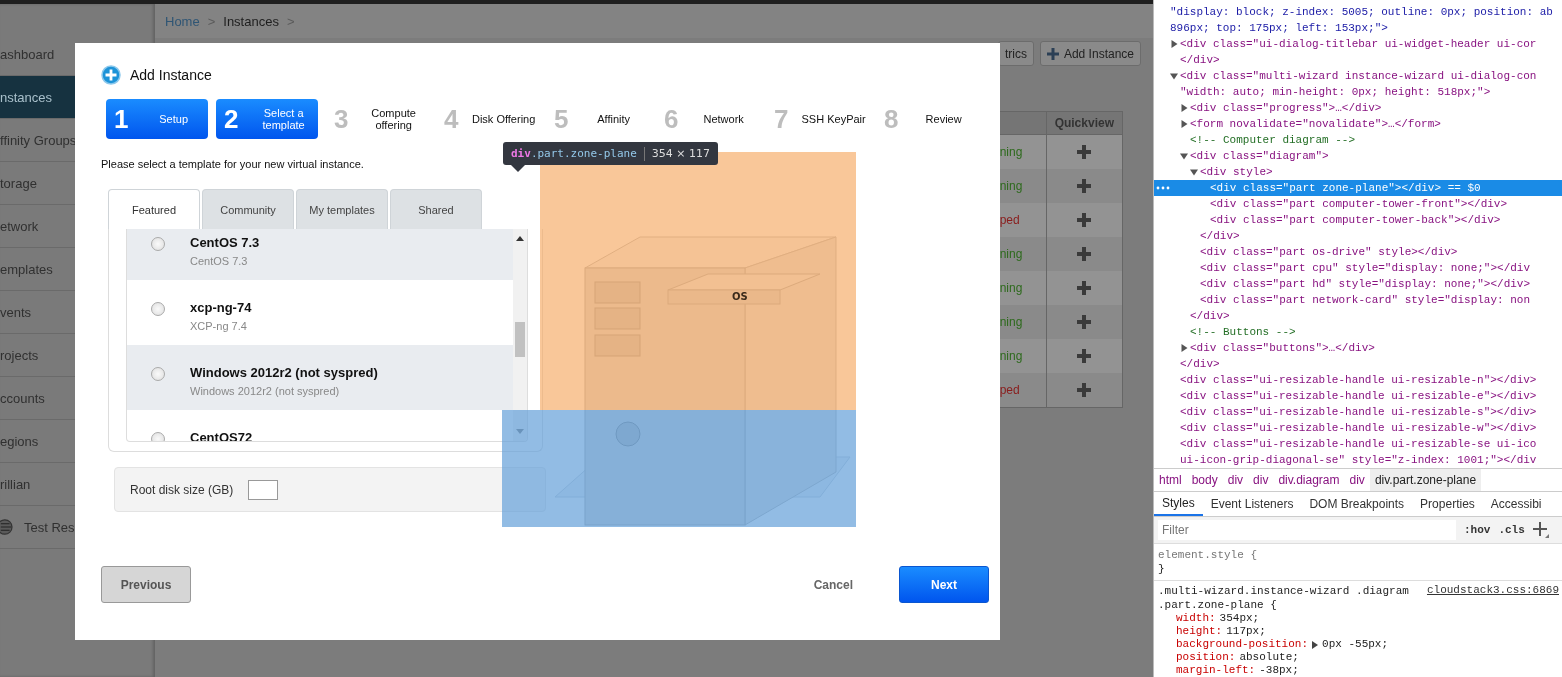 The height and width of the screenshot is (677, 1562). I want to click on add-circle-icon, so click(111, 75).